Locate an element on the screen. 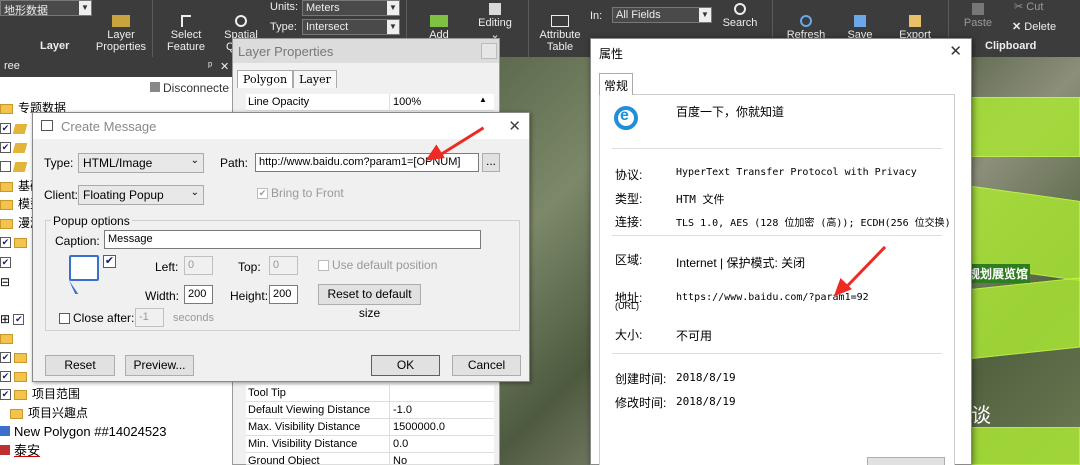 The height and width of the screenshot is (465, 1080). window-icon is located at coordinates (47, 125).